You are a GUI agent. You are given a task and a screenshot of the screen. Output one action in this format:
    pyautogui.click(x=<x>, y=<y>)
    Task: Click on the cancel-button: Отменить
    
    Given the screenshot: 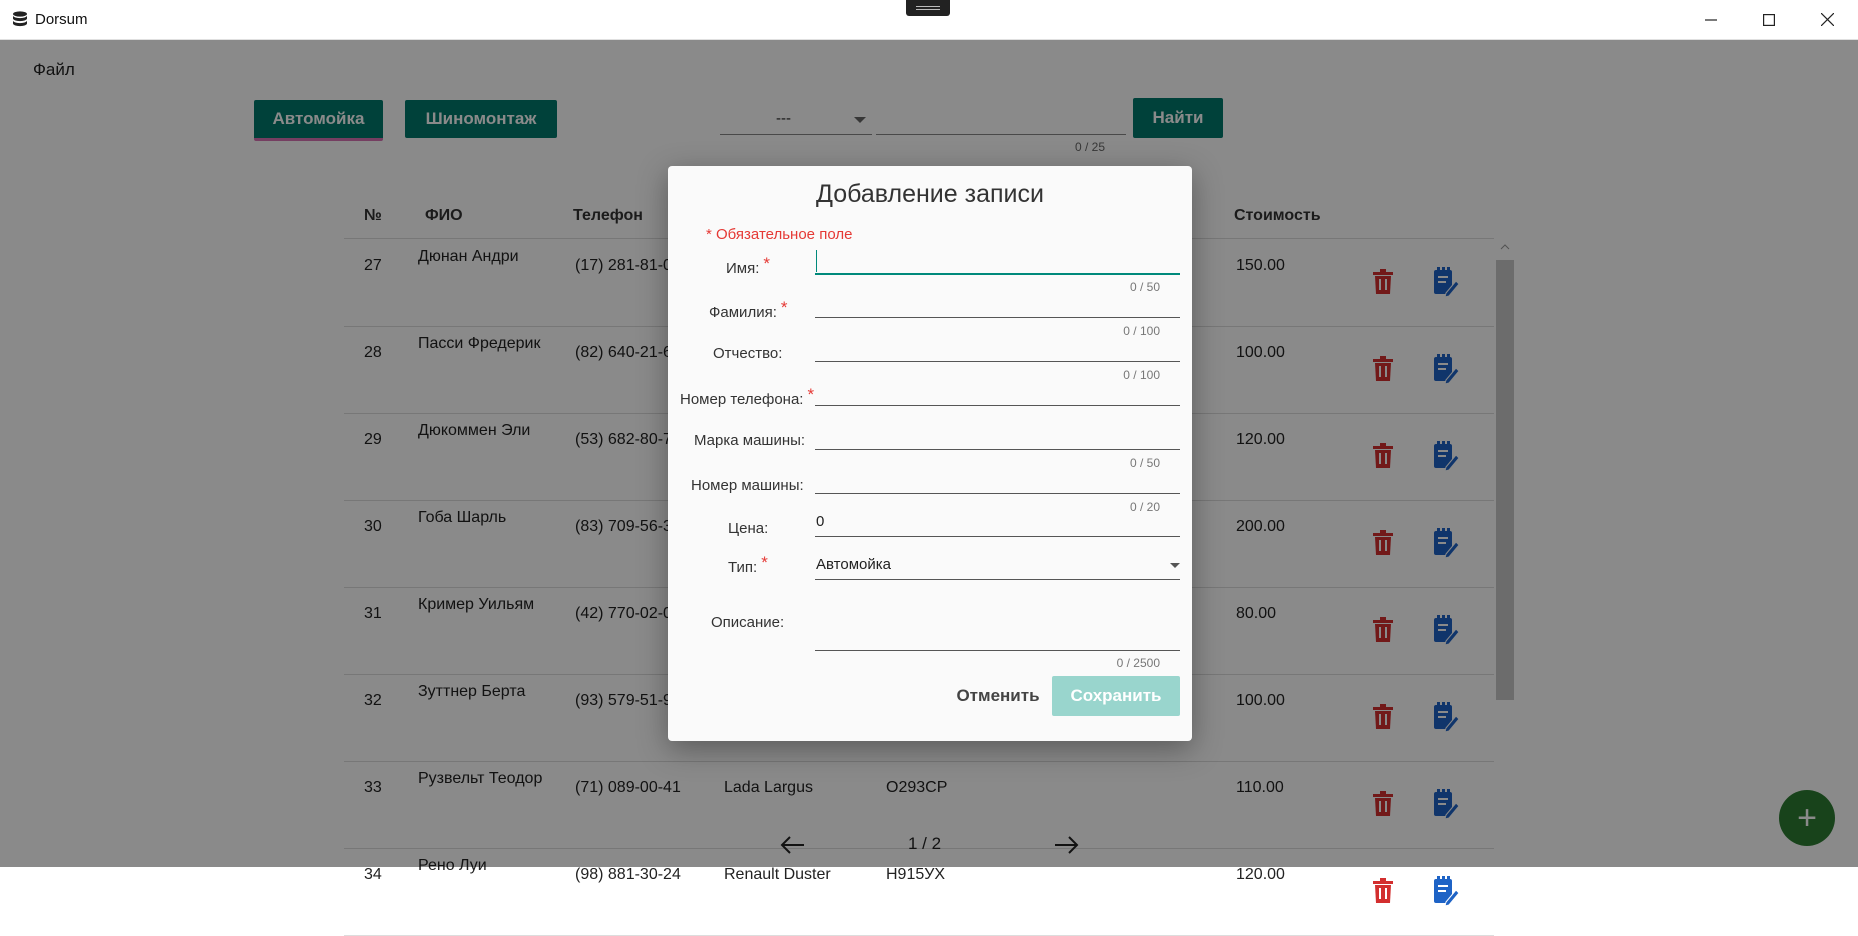 What is the action you would take?
    pyautogui.click(x=998, y=696)
    